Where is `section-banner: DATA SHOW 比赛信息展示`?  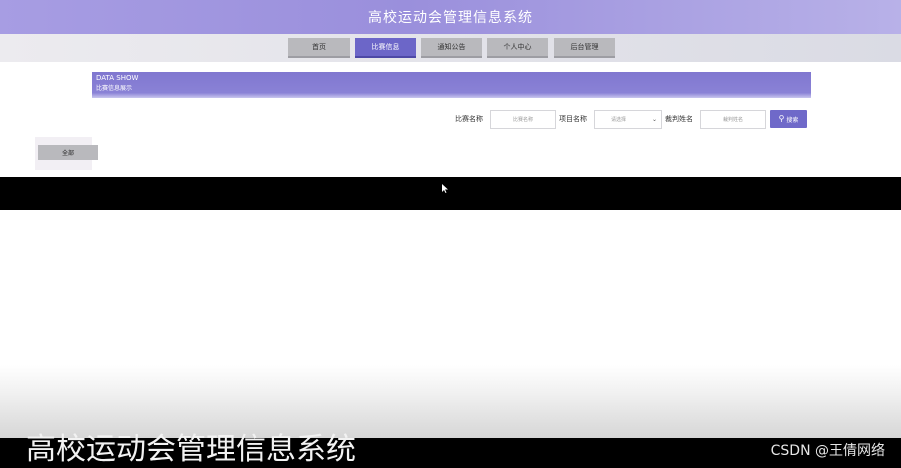 section-banner: DATA SHOW 比赛信息展示 is located at coordinates (451, 85).